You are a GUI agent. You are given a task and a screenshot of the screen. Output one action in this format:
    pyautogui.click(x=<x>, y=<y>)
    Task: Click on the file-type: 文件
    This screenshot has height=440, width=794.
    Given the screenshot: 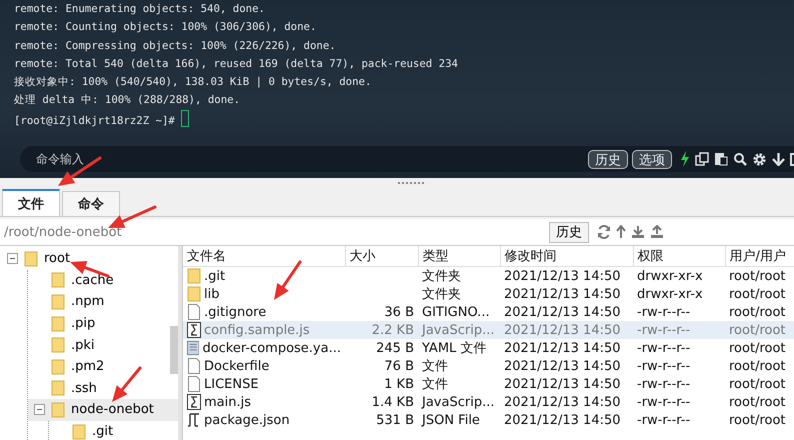 What is the action you would take?
    pyautogui.click(x=435, y=384)
    